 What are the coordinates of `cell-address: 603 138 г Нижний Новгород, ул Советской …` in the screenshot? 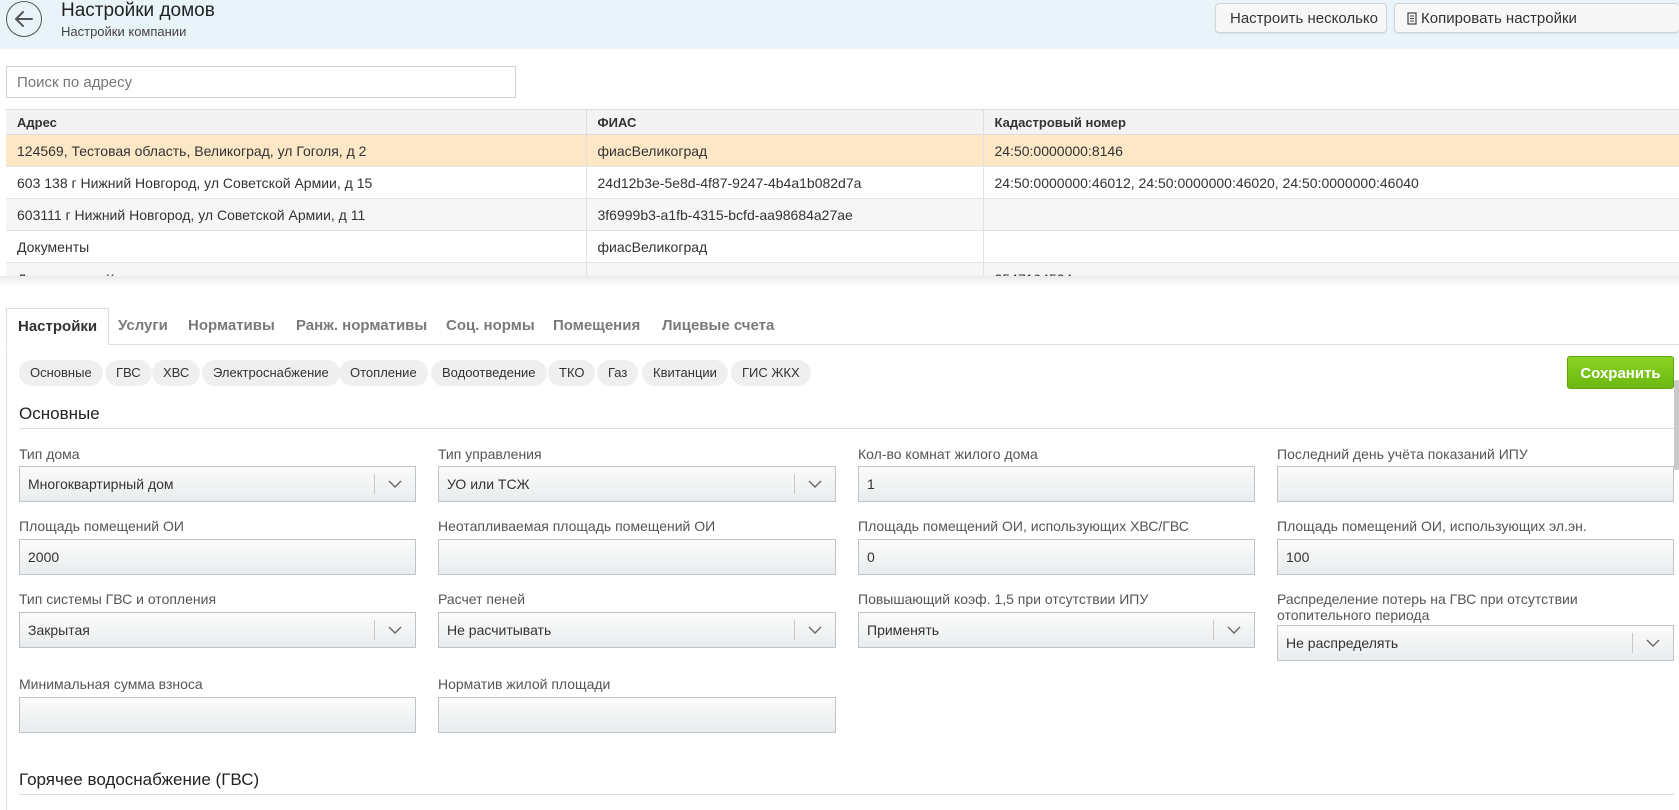 It's located at (296, 182).